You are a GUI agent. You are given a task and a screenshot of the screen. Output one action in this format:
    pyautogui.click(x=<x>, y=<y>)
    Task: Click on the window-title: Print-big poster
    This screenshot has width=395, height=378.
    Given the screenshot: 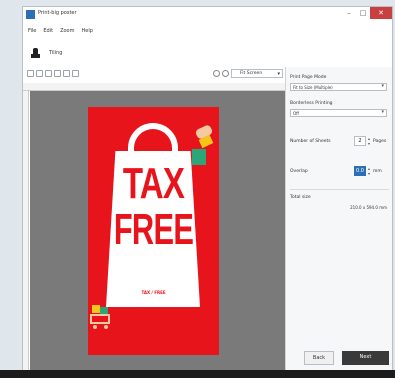 What is the action you would take?
    pyautogui.click(x=57, y=13)
    